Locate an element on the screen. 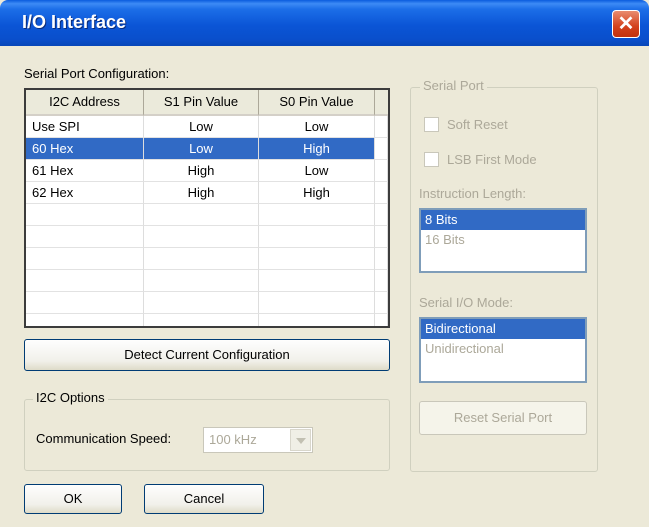  cell-i2c-address: 62 Hex is located at coordinates (85, 193).